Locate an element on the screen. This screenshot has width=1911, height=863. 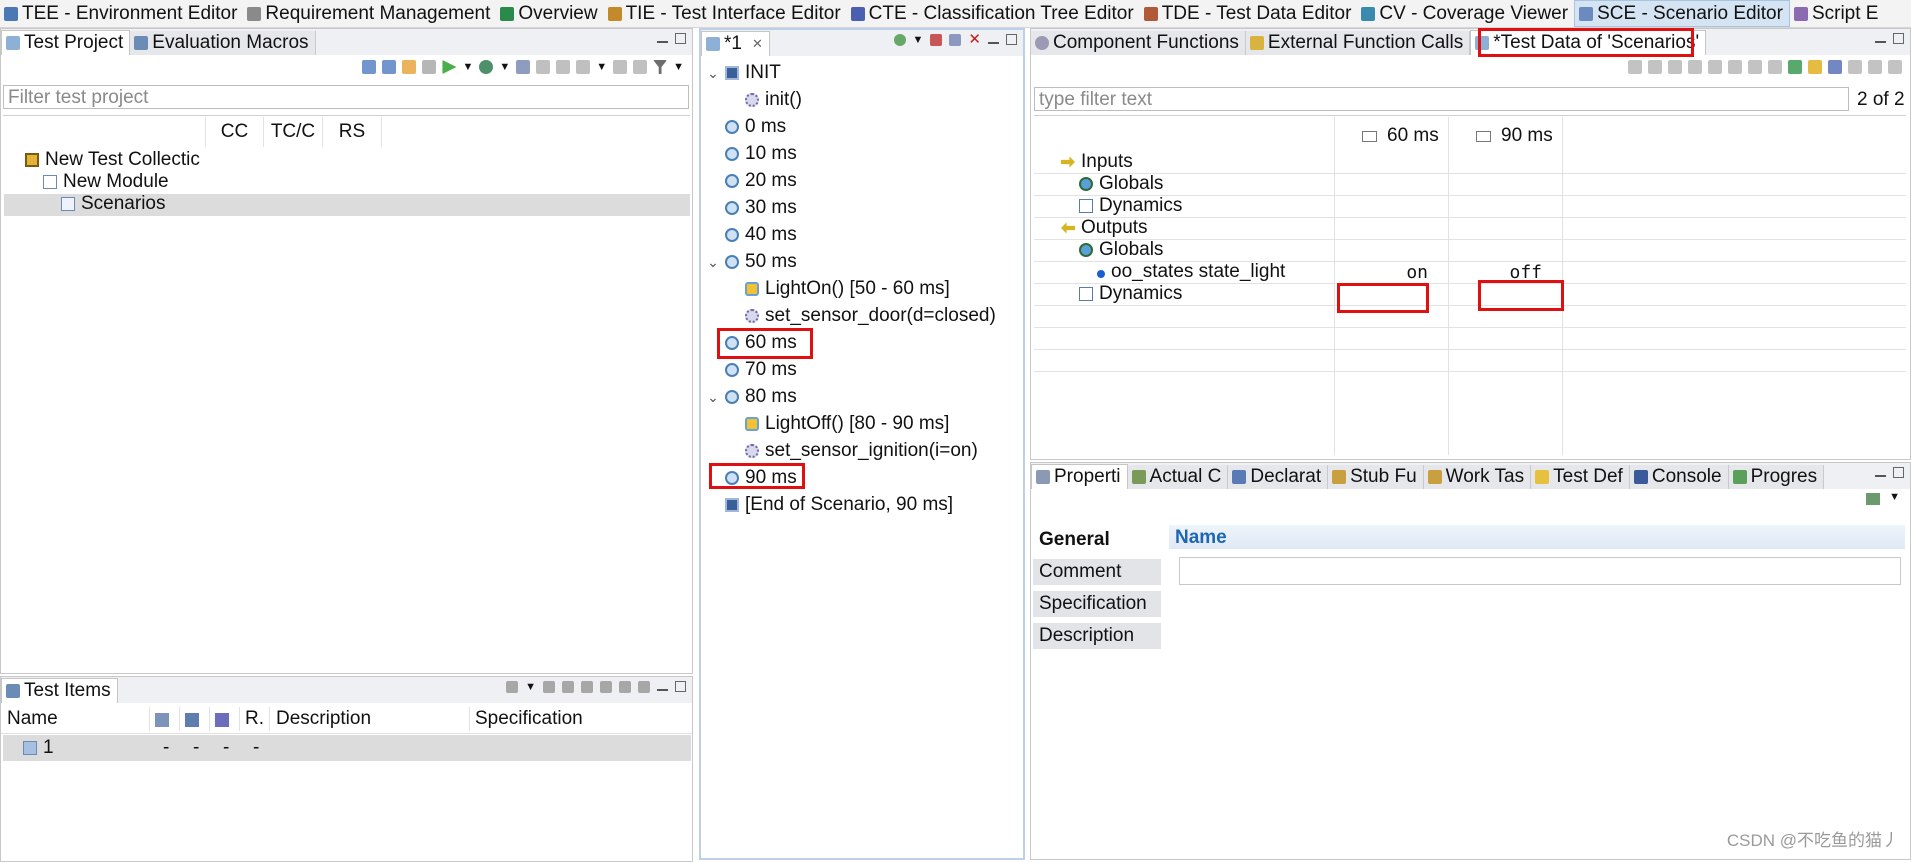
settings-icon is located at coordinates (523, 67).